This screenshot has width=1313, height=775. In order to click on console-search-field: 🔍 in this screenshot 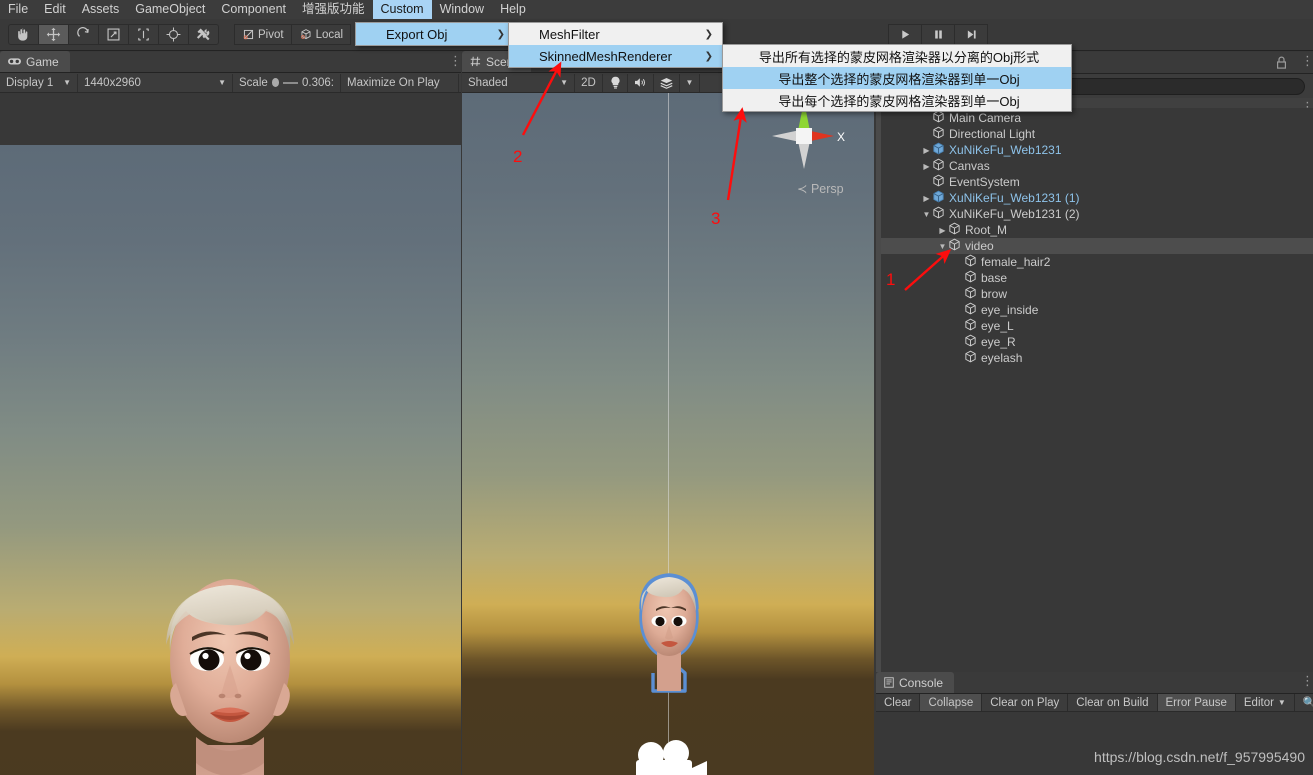, I will do `click(1303, 702)`.